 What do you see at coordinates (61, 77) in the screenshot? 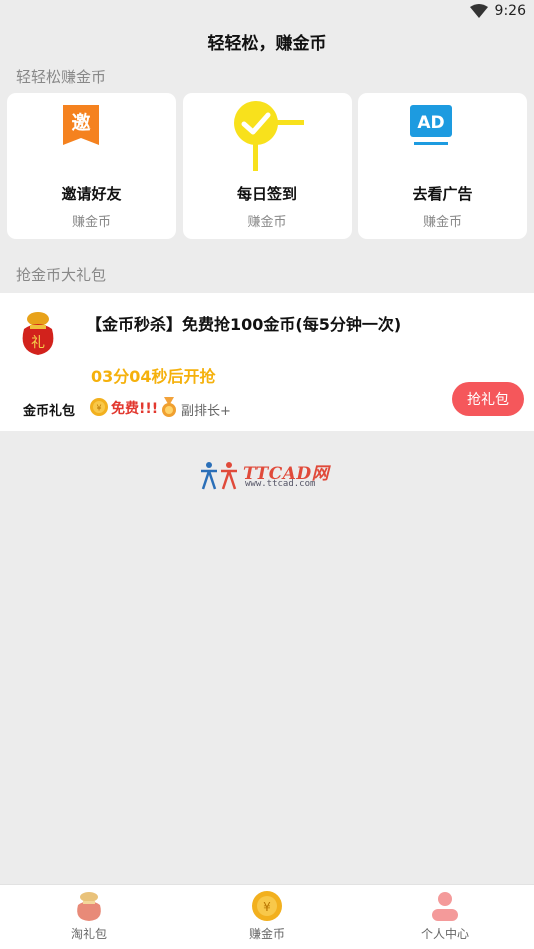
I see `section-earn-label: 轻轻松赚金币` at bounding box center [61, 77].